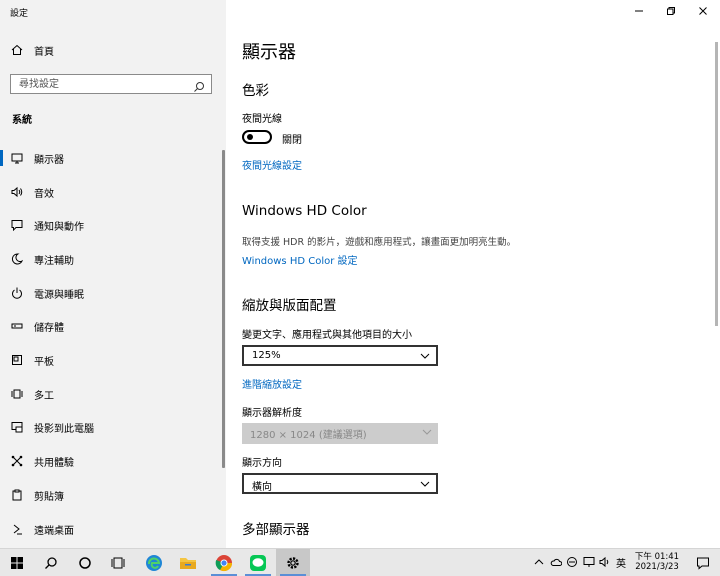 The width and height of the screenshot is (720, 576). I want to click on sidebar-scrollbar, so click(223, 309).